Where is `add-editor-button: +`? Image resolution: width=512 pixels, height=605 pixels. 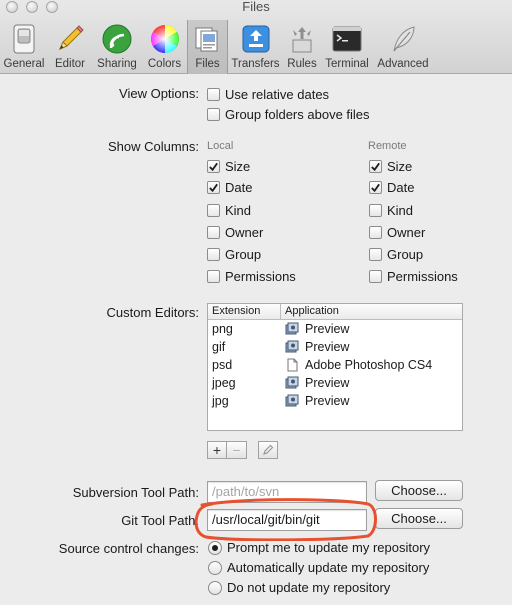
add-editor-button: + is located at coordinates (217, 450).